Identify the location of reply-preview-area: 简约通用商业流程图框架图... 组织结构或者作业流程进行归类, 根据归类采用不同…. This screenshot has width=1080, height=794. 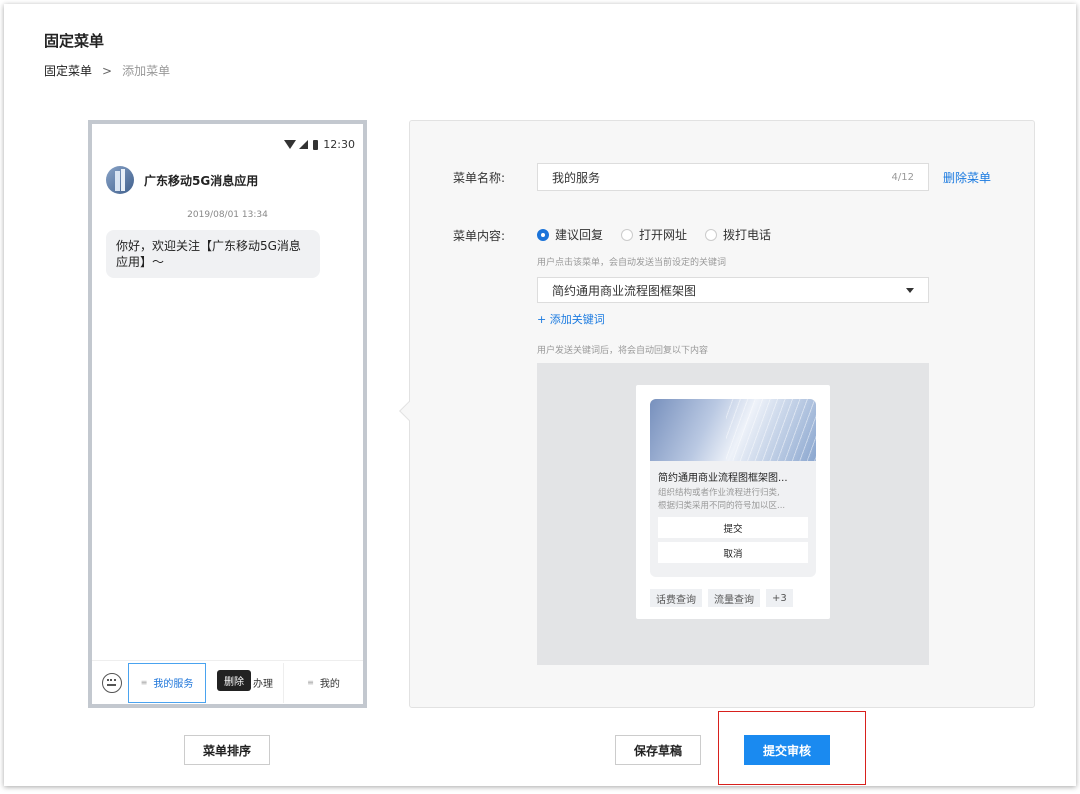
(733, 514).